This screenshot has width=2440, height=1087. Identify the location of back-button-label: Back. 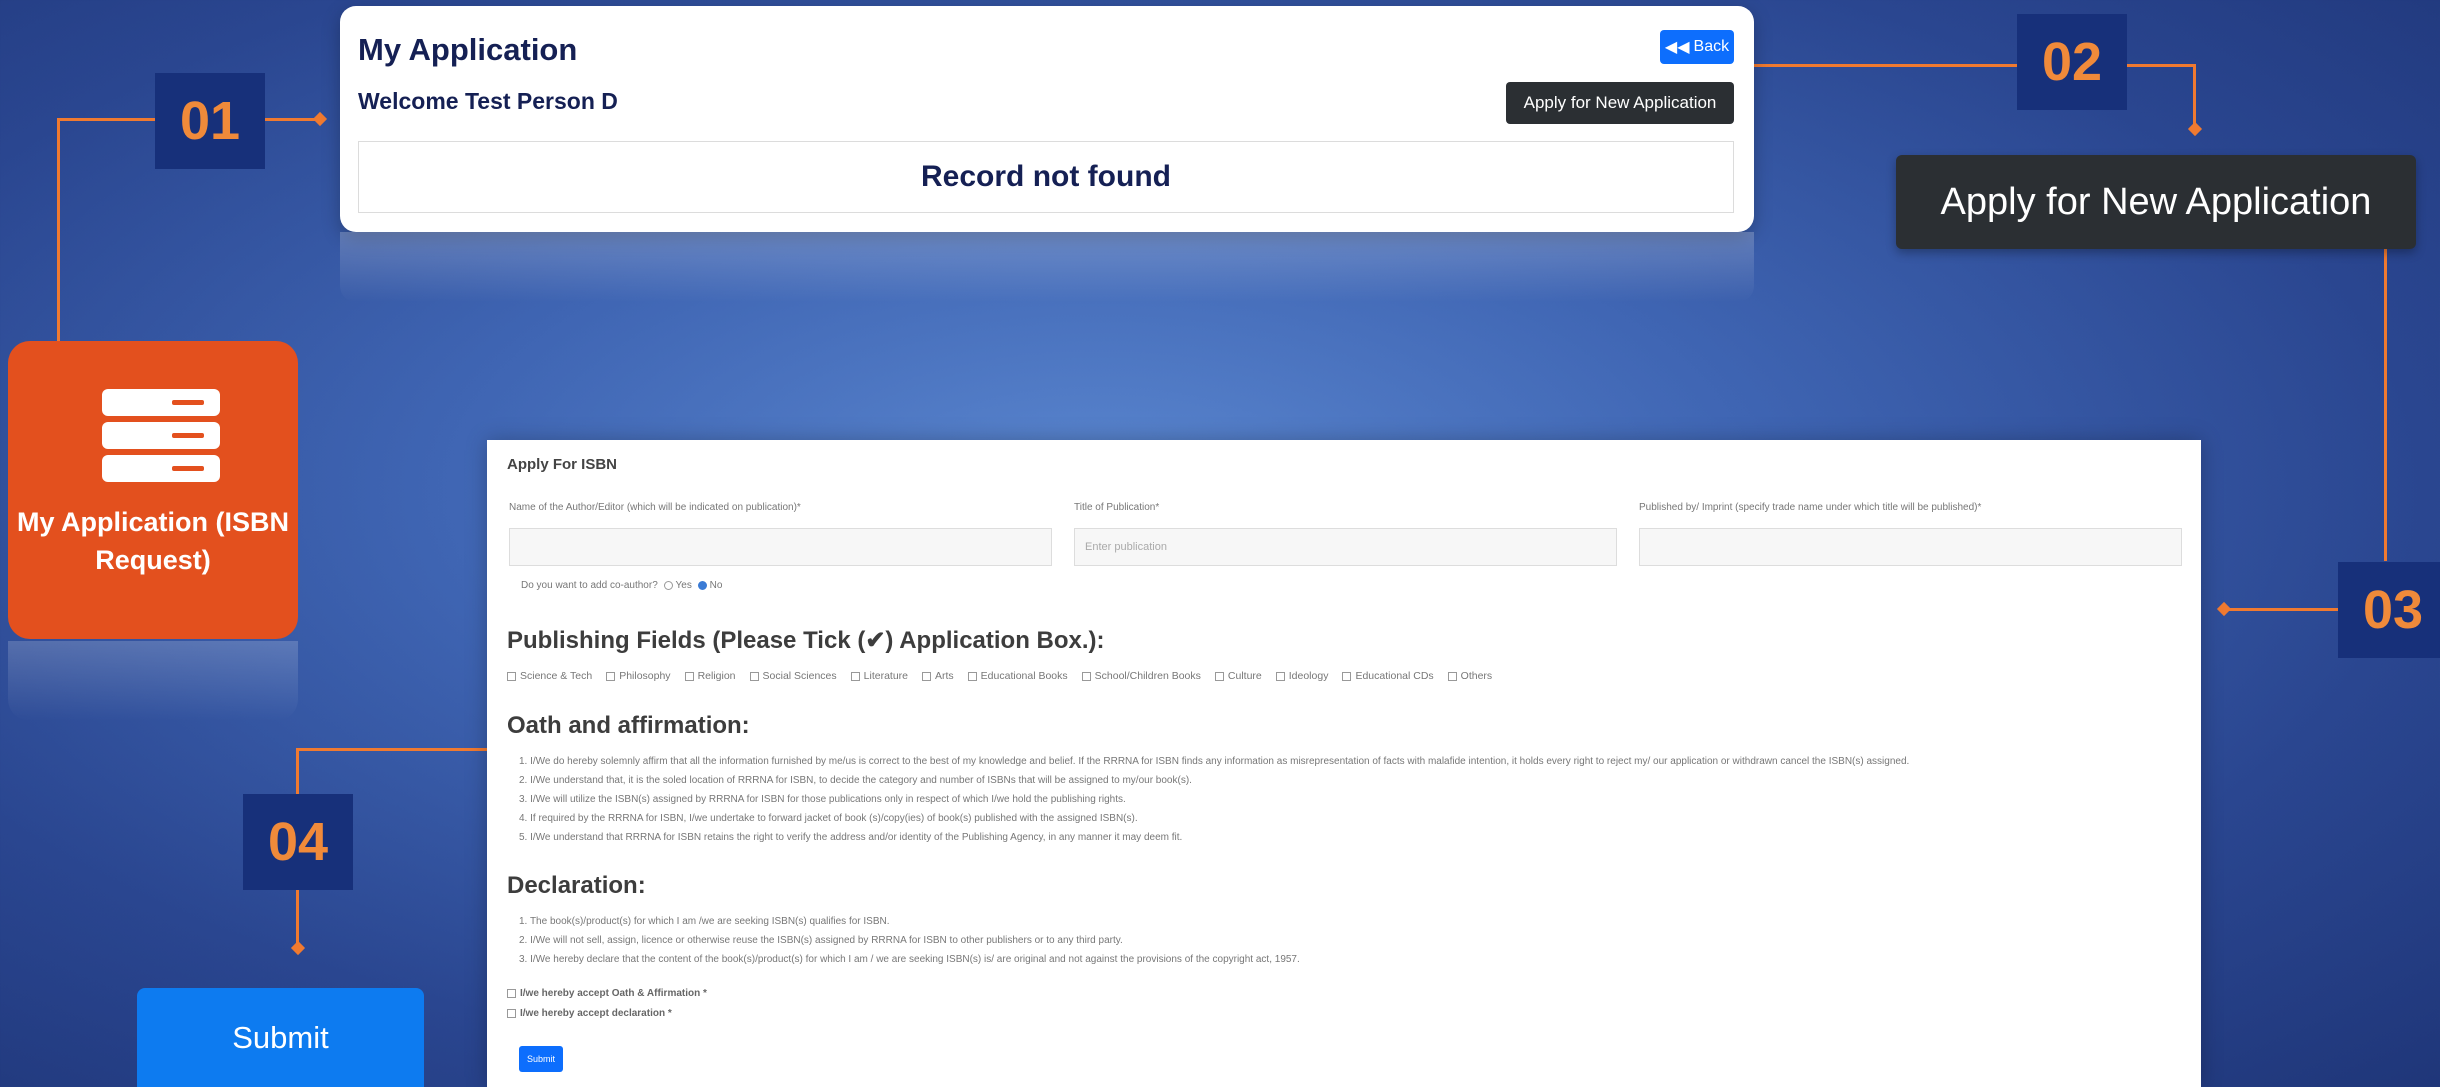
(1711, 46).